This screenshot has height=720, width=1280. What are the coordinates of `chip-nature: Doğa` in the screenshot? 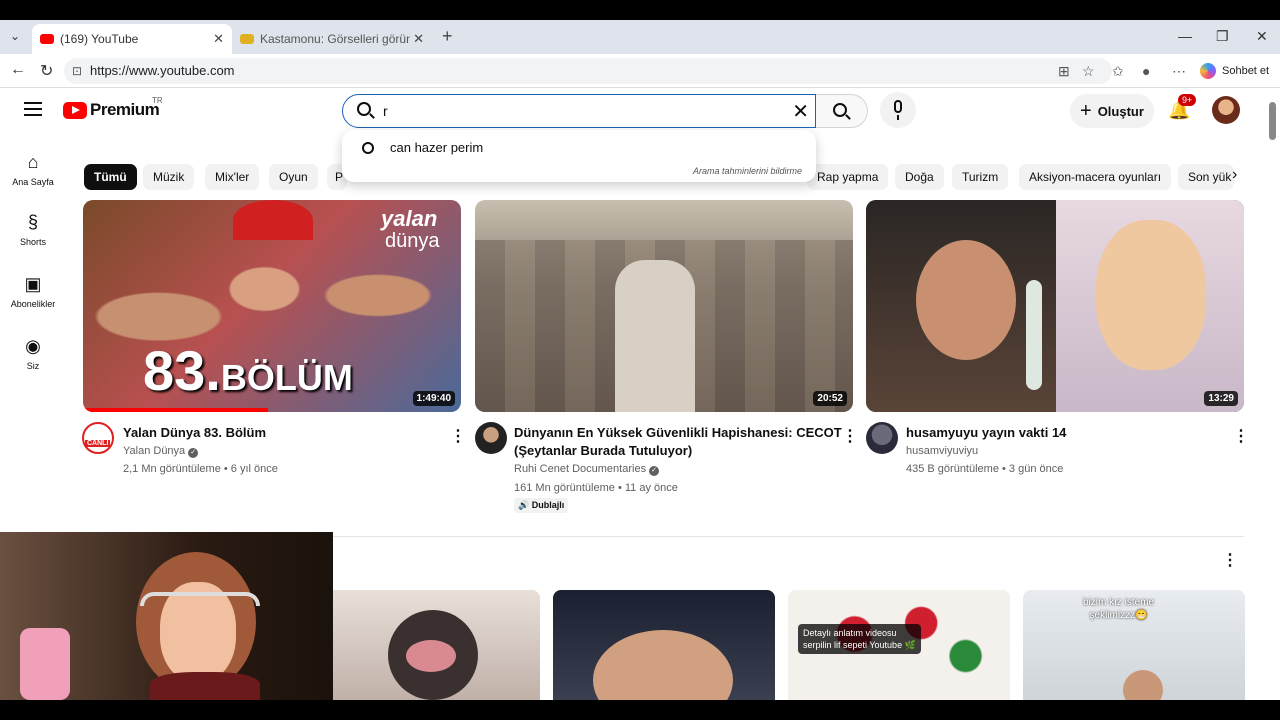 It's located at (919, 177).